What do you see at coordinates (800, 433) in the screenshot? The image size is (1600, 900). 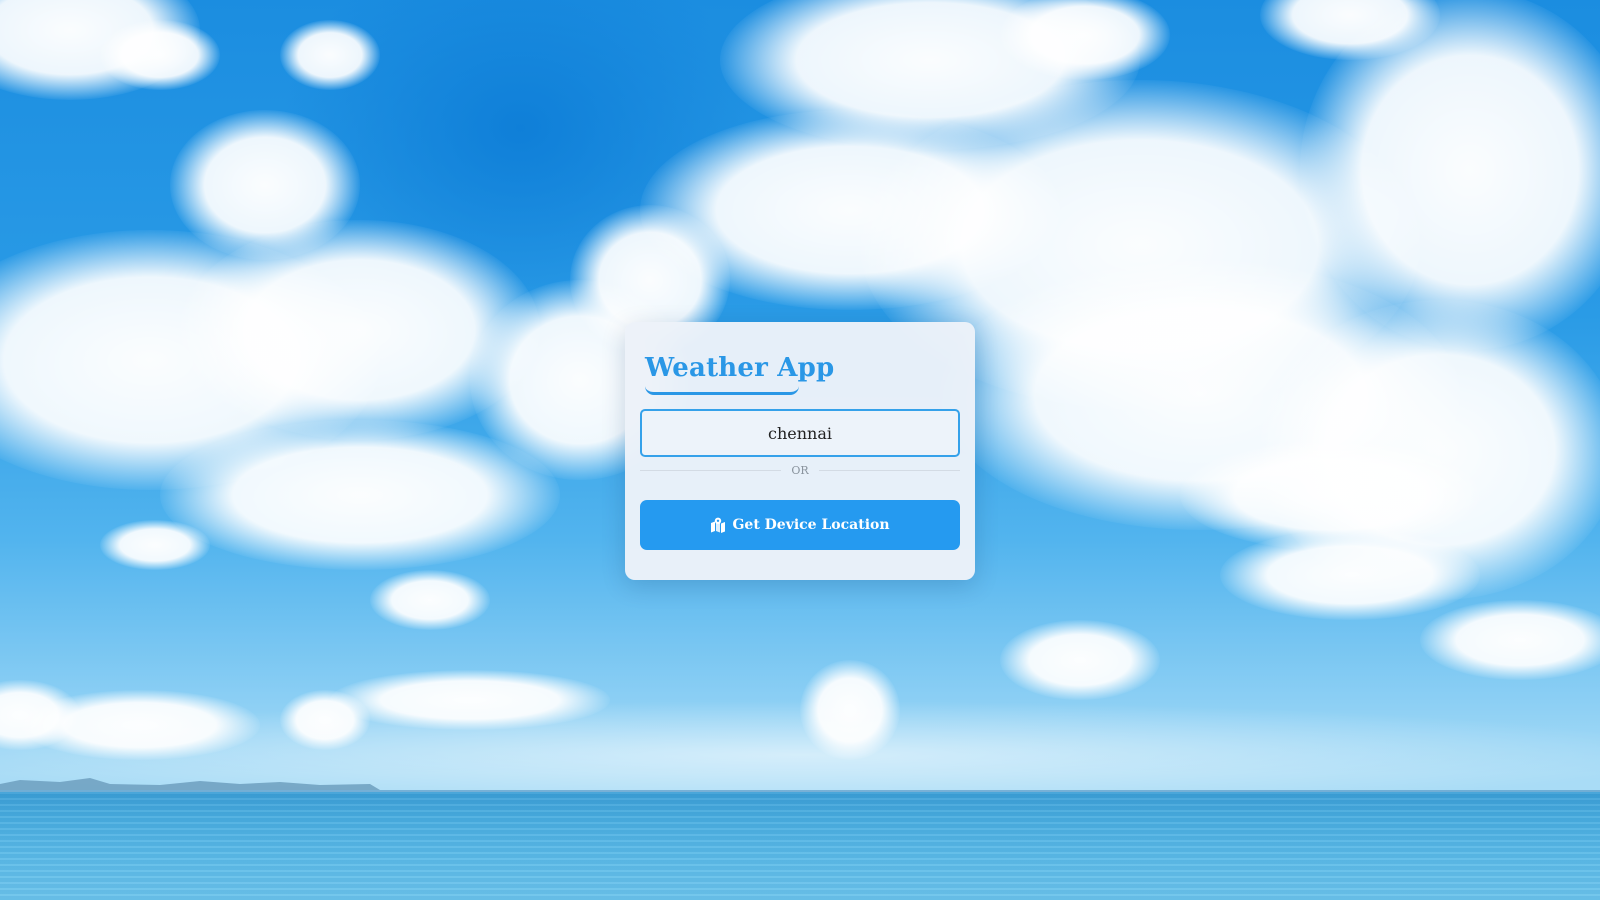 I see `city-search-input` at bounding box center [800, 433].